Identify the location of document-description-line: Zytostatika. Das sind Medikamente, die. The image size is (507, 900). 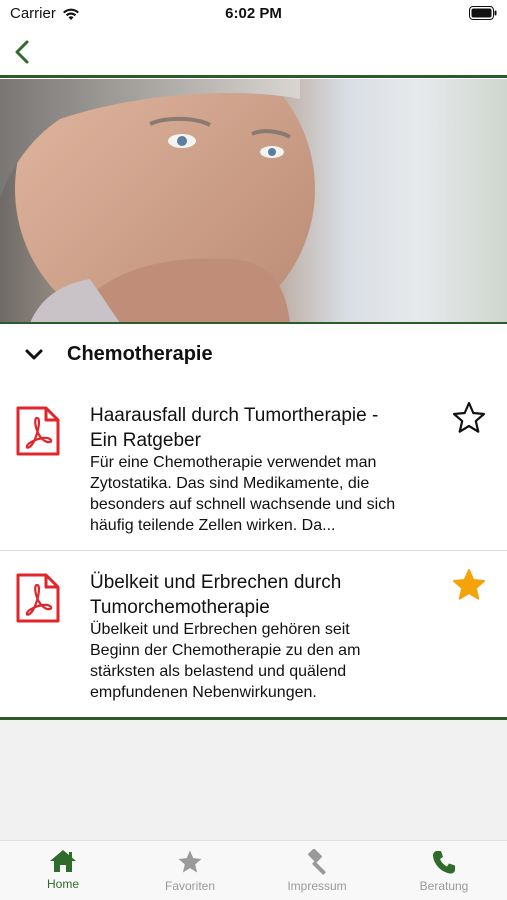
(230, 483).